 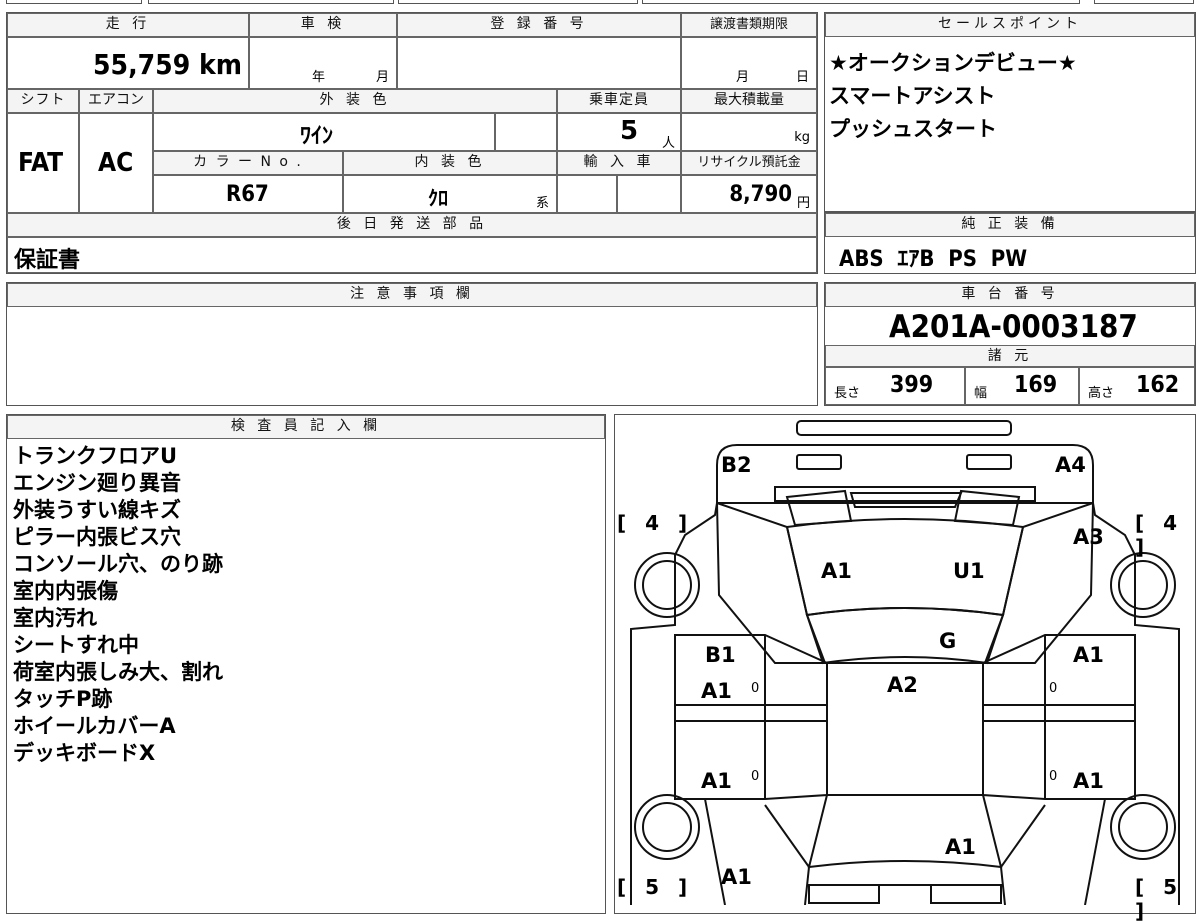 What do you see at coordinates (55, 618) in the screenshot?
I see `inspector-line: 室内汚れ` at bounding box center [55, 618].